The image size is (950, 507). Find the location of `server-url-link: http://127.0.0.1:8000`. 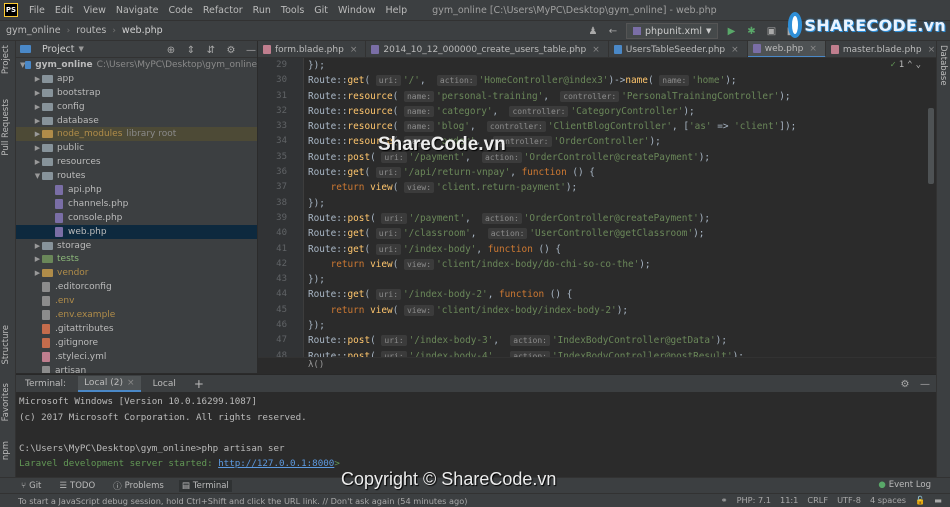

server-url-link: http://127.0.0.1:8000 is located at coordinates (276, 463).